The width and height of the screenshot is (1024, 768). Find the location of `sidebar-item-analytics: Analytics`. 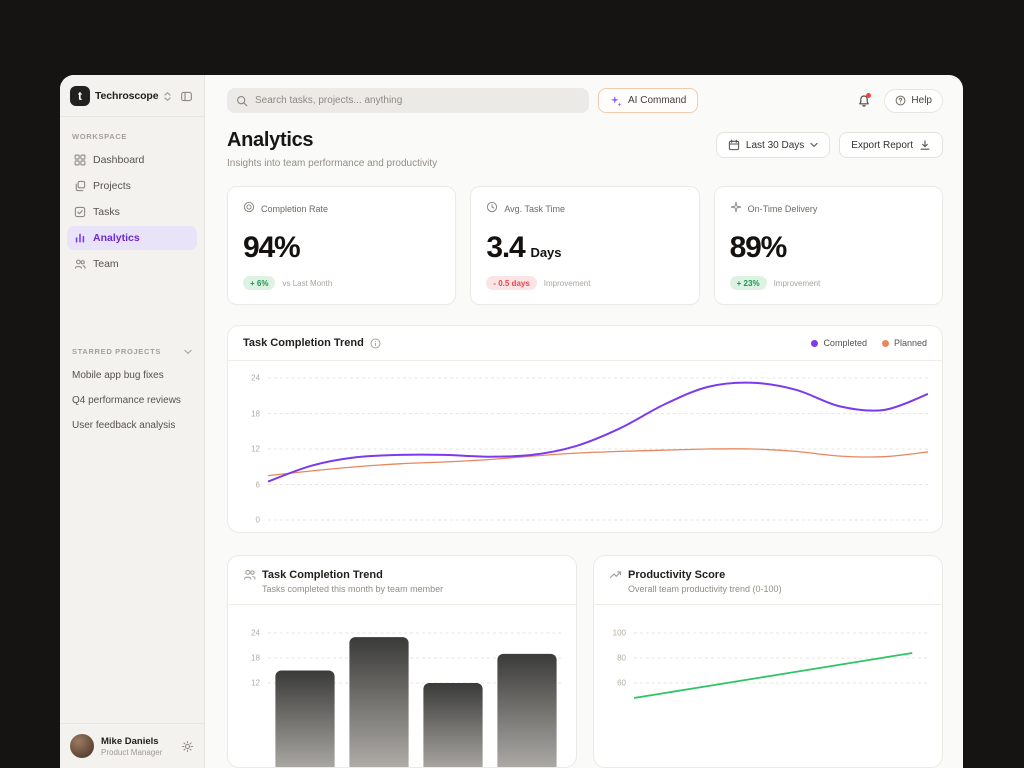

sidebar-item-analytics: Analytics is located at coordinates (132, 238).